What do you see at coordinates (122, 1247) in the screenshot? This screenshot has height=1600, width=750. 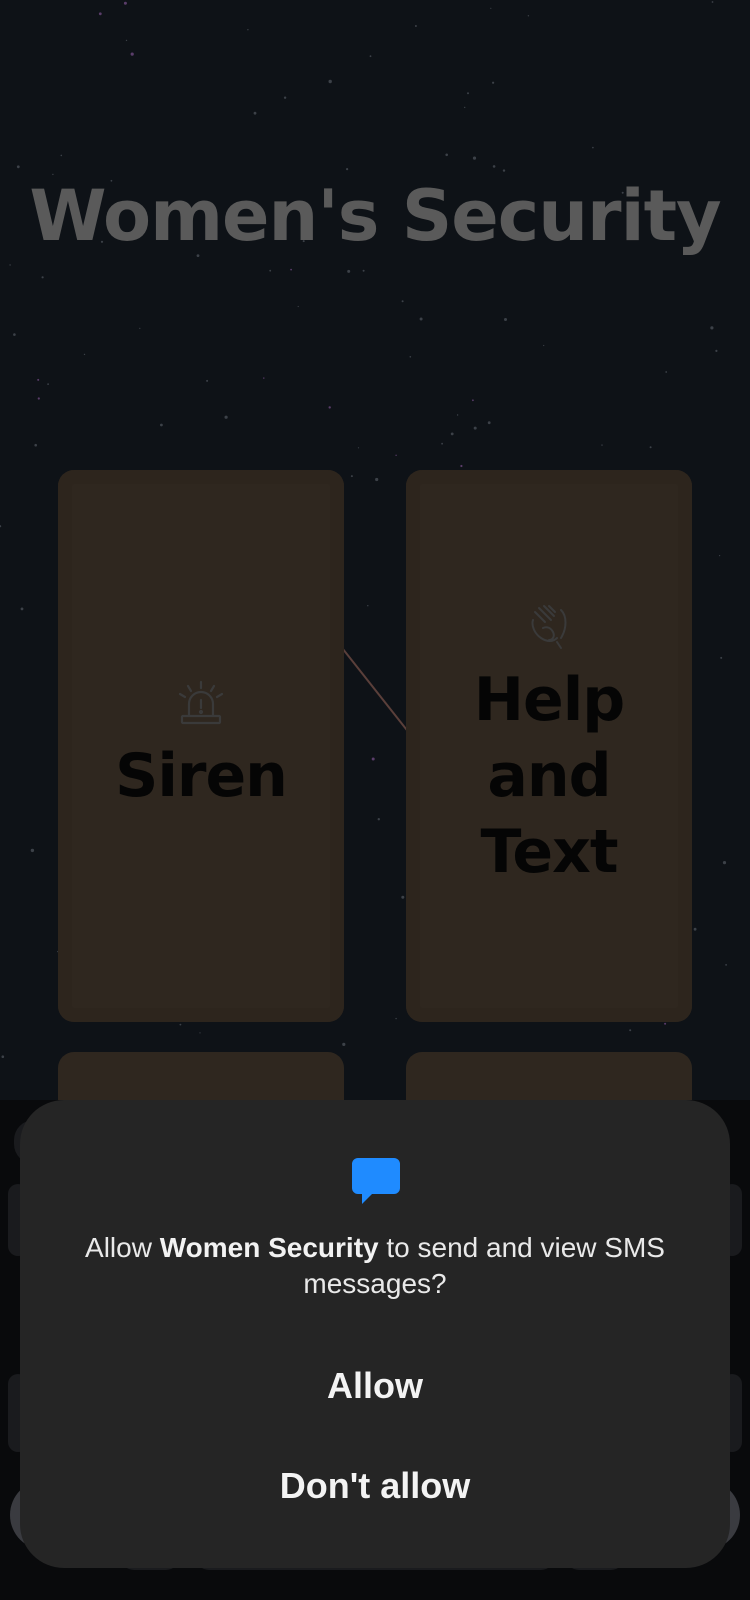 I see `message-prefix: Allow` at bounding box center [122, 1247].